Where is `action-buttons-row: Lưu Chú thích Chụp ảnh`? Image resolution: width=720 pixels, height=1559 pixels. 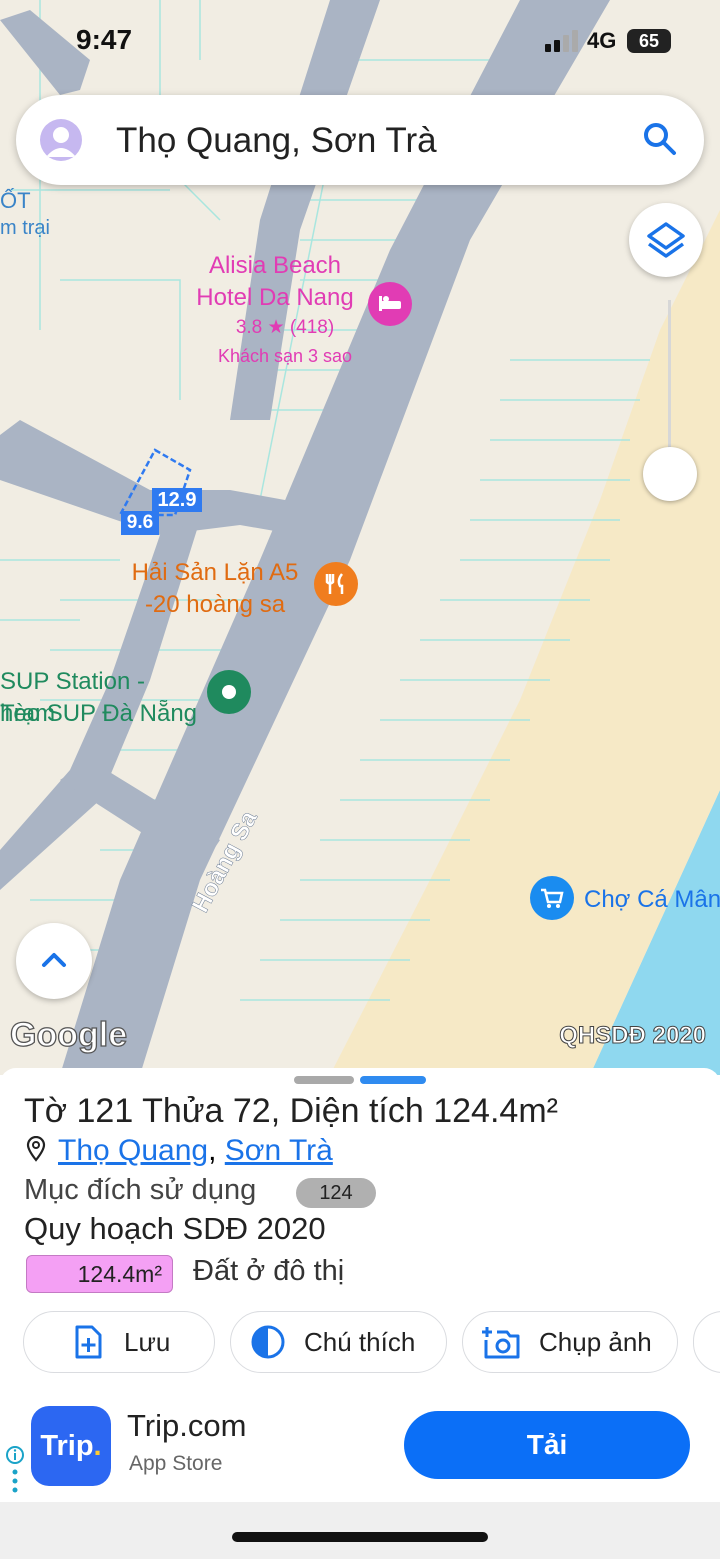 action-buttons-row: Lưu Chú thích Chụp ảnh is located at coordinates (360, 1343).